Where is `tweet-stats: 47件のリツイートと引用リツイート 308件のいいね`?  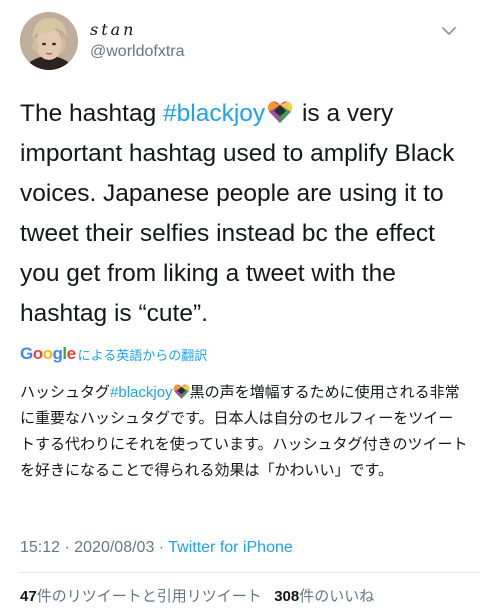 tweet-stats: 47件のリツイートと引用リツイート 308件のいいね is located at coordinates (197, 595).